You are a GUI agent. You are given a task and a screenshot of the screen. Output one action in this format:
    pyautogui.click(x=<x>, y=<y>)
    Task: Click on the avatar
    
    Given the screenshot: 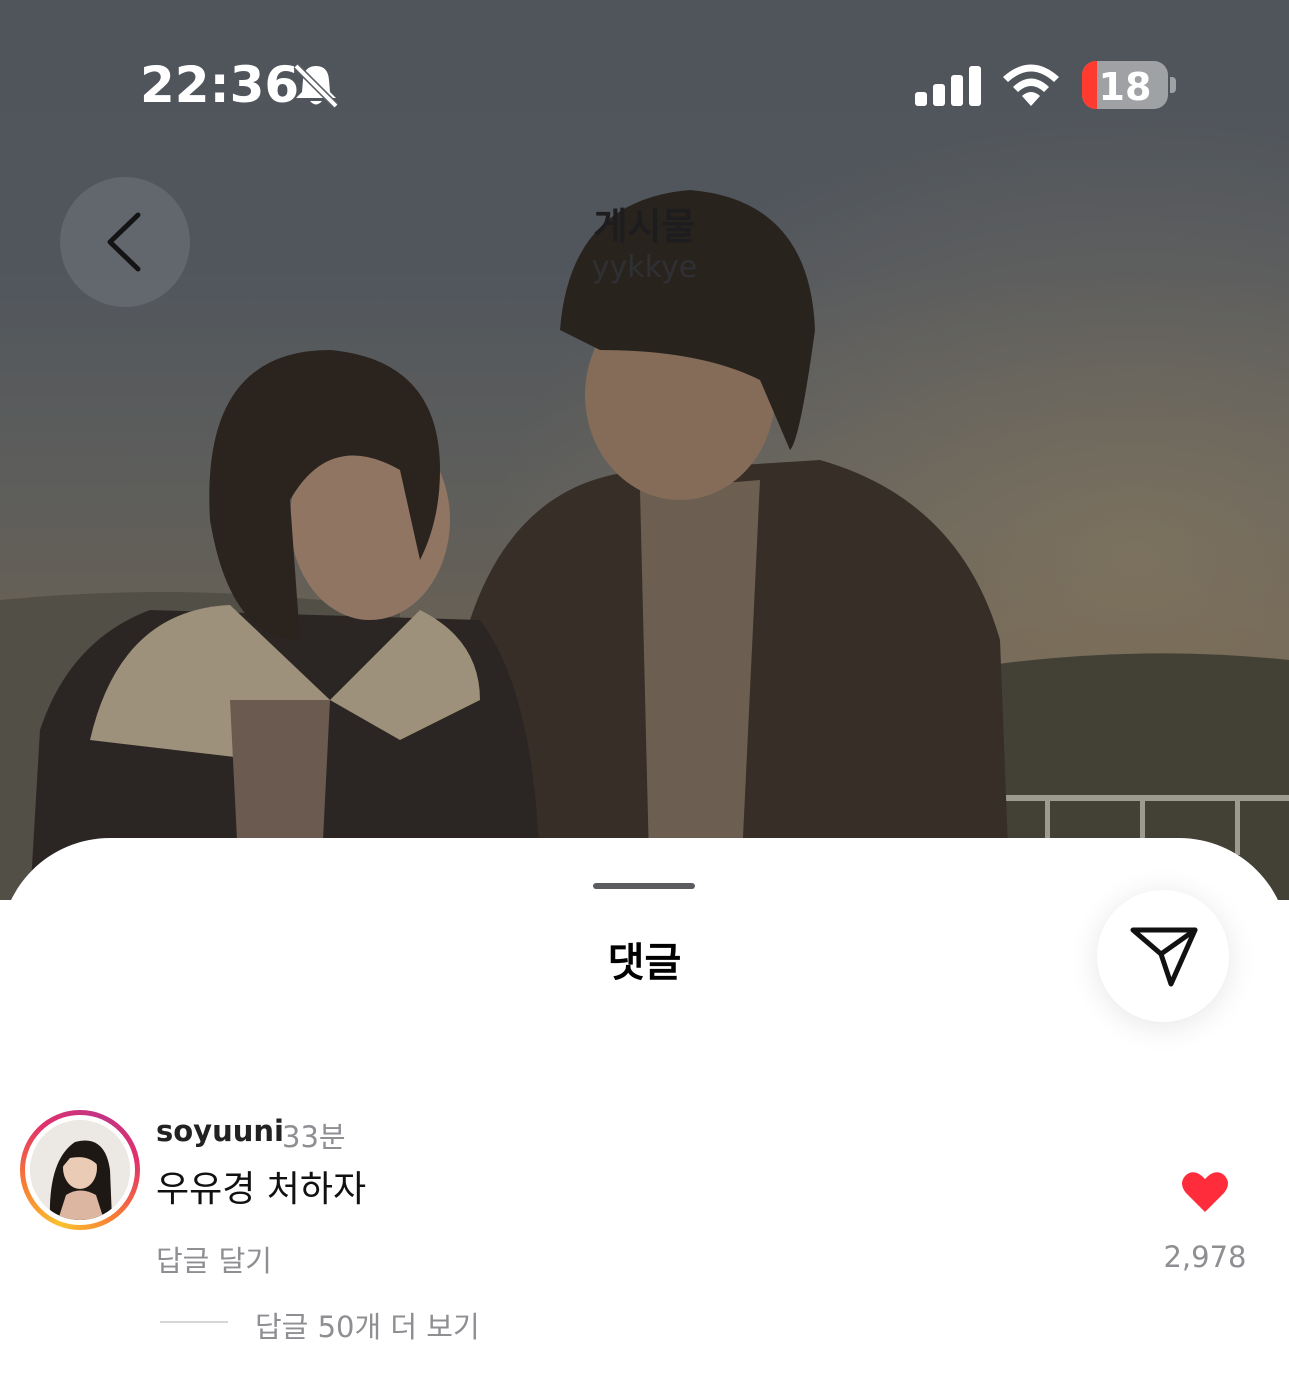 What is the action you would take?
    pyautogui.click(x=80, y=1170)
    